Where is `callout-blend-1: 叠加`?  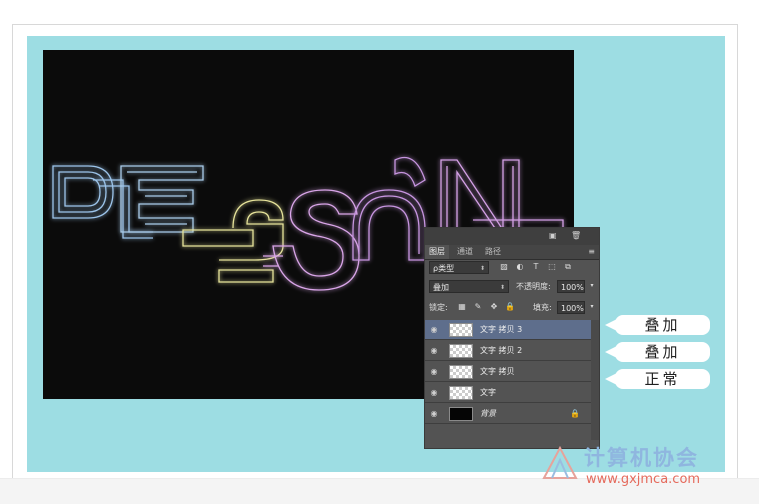
callout-blend-1: 叠加 is located at coordinates (657, 325).